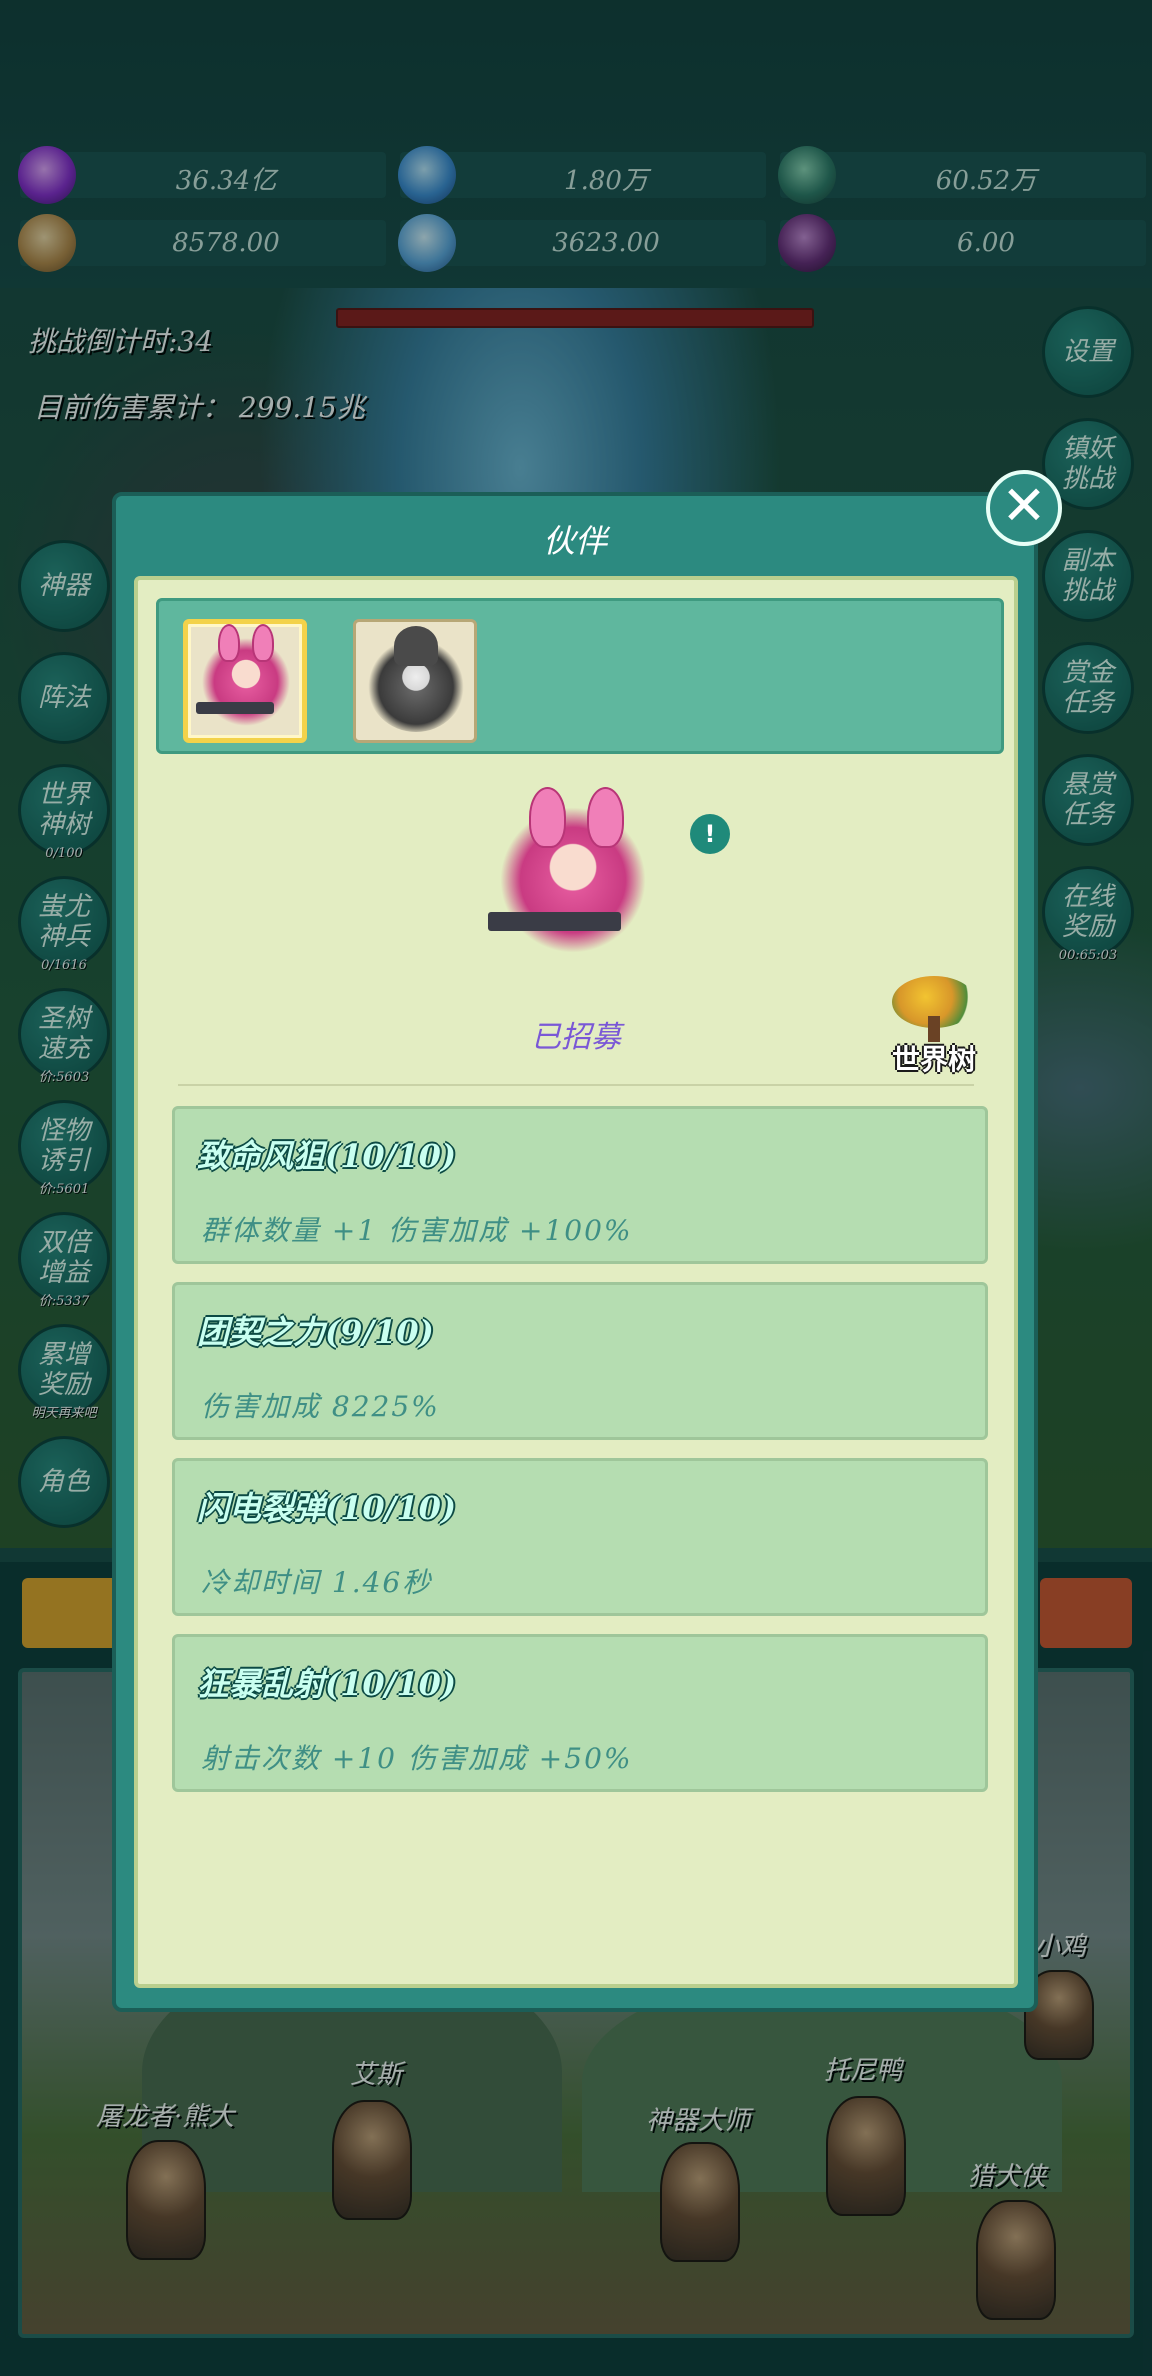 This screenshot has width=1152, height=2376. What do you see at coordinates (710, 834) in the screenshot?
I see `info-icon: !` at bounding box center [710, 834].